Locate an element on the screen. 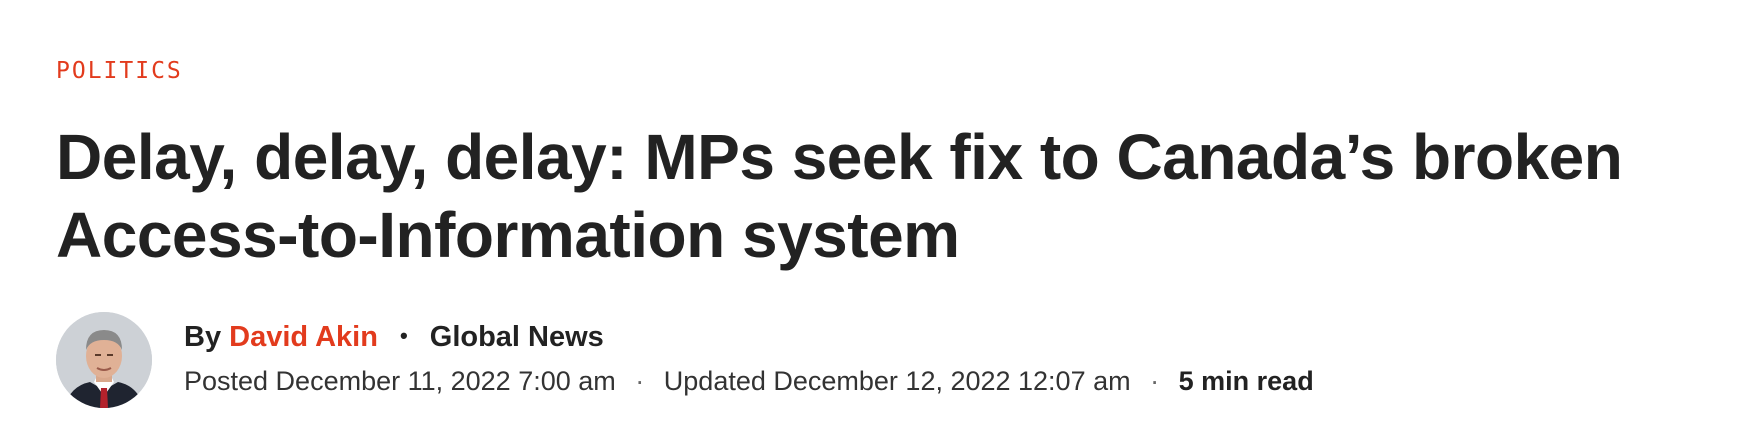 Image resolution: width=1744 pixels, height=438 pixels. author-avatar is located at coordinates (104, 360).